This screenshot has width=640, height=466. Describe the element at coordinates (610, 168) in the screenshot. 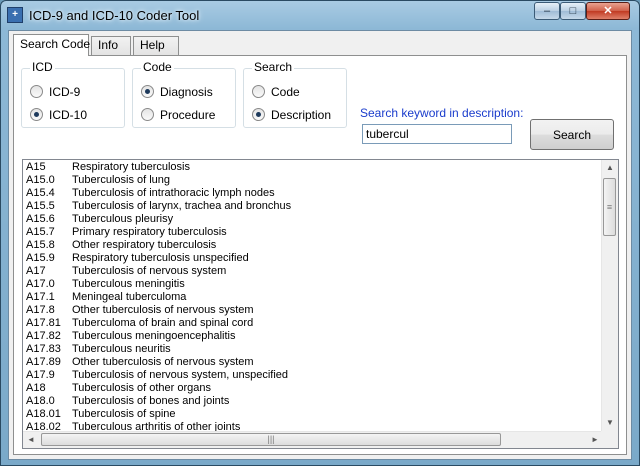

I see `scroll-up-icon: ▲` at that location.